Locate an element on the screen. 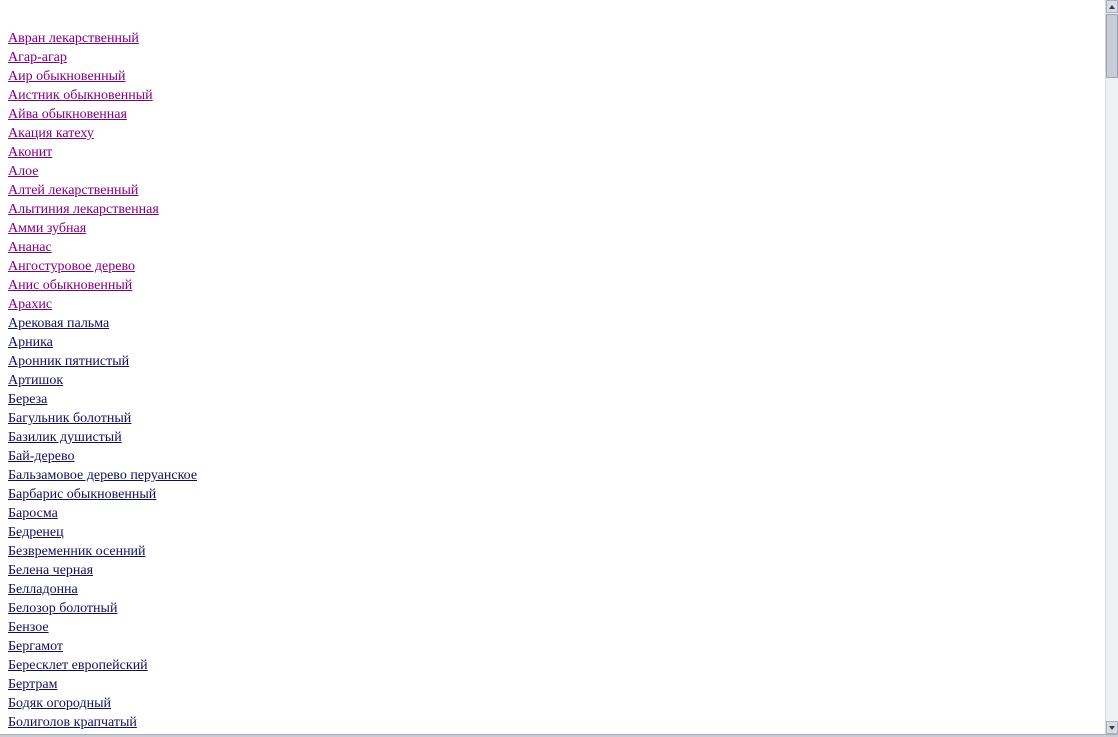 Image resolution: width=1118 pixels, height=737 pixels. list-item: Белозор болотный is located at coordinates (102, 608).